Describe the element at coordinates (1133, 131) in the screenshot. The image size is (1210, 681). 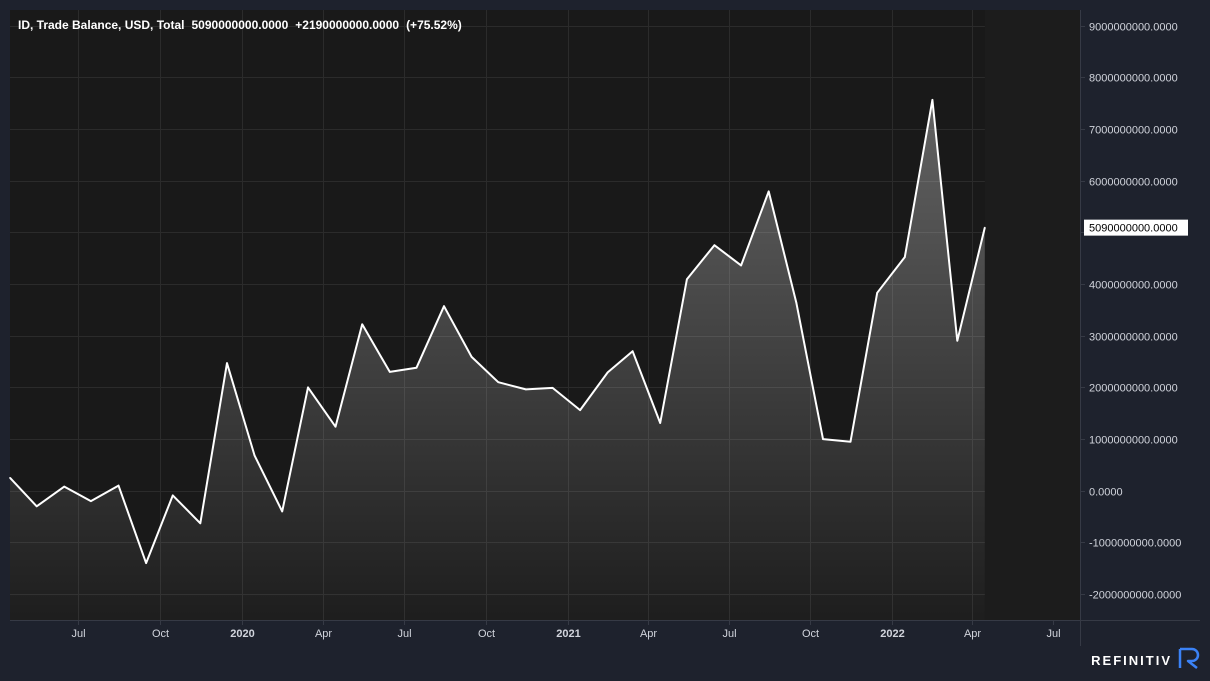
I see `y-tick-label: 7000000000.0000` at that location.